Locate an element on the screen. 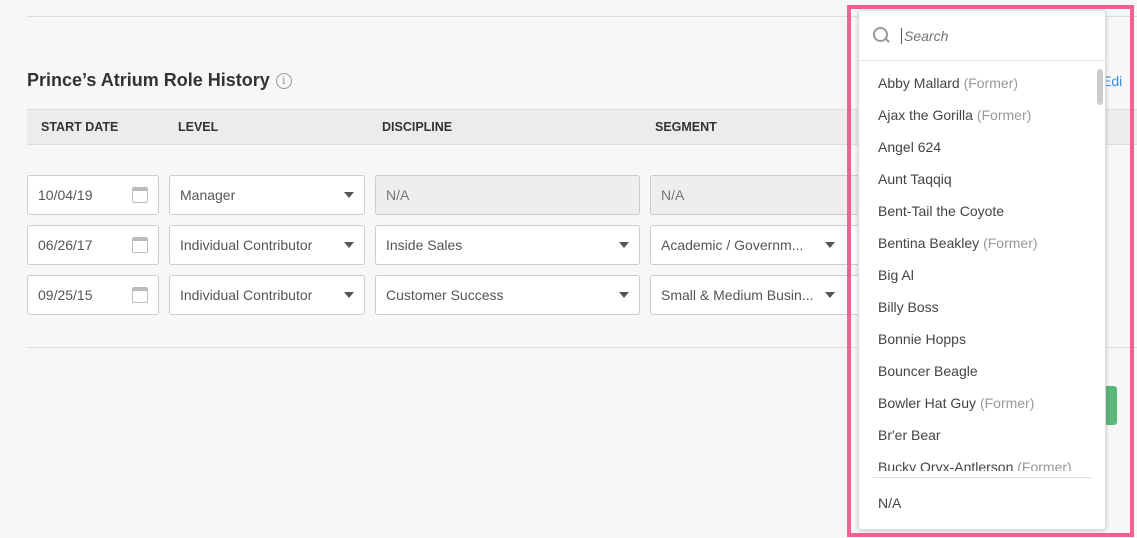 This screenshot has width=1137, height=538. option-na: N/A is located at coordinates (889, 503).